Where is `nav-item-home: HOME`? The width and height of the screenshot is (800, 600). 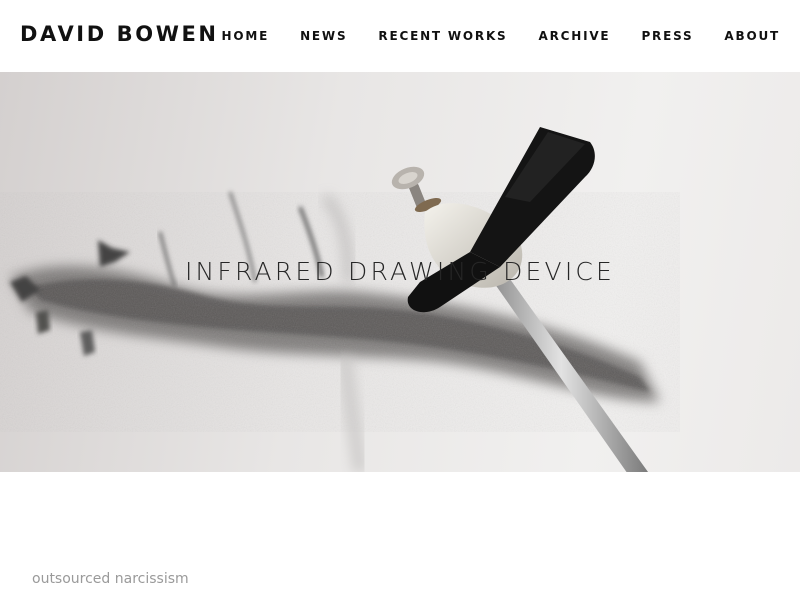
nav-item-home: HOME is located at coordinates (246, 36).